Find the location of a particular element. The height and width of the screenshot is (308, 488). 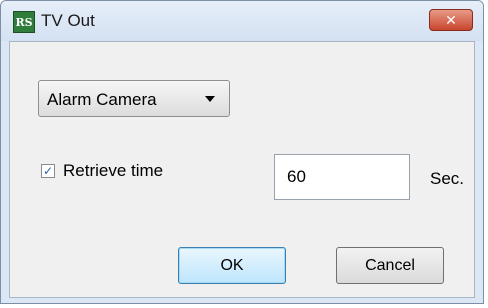

close-icon: ✕ is located at coordinates (451, 19).